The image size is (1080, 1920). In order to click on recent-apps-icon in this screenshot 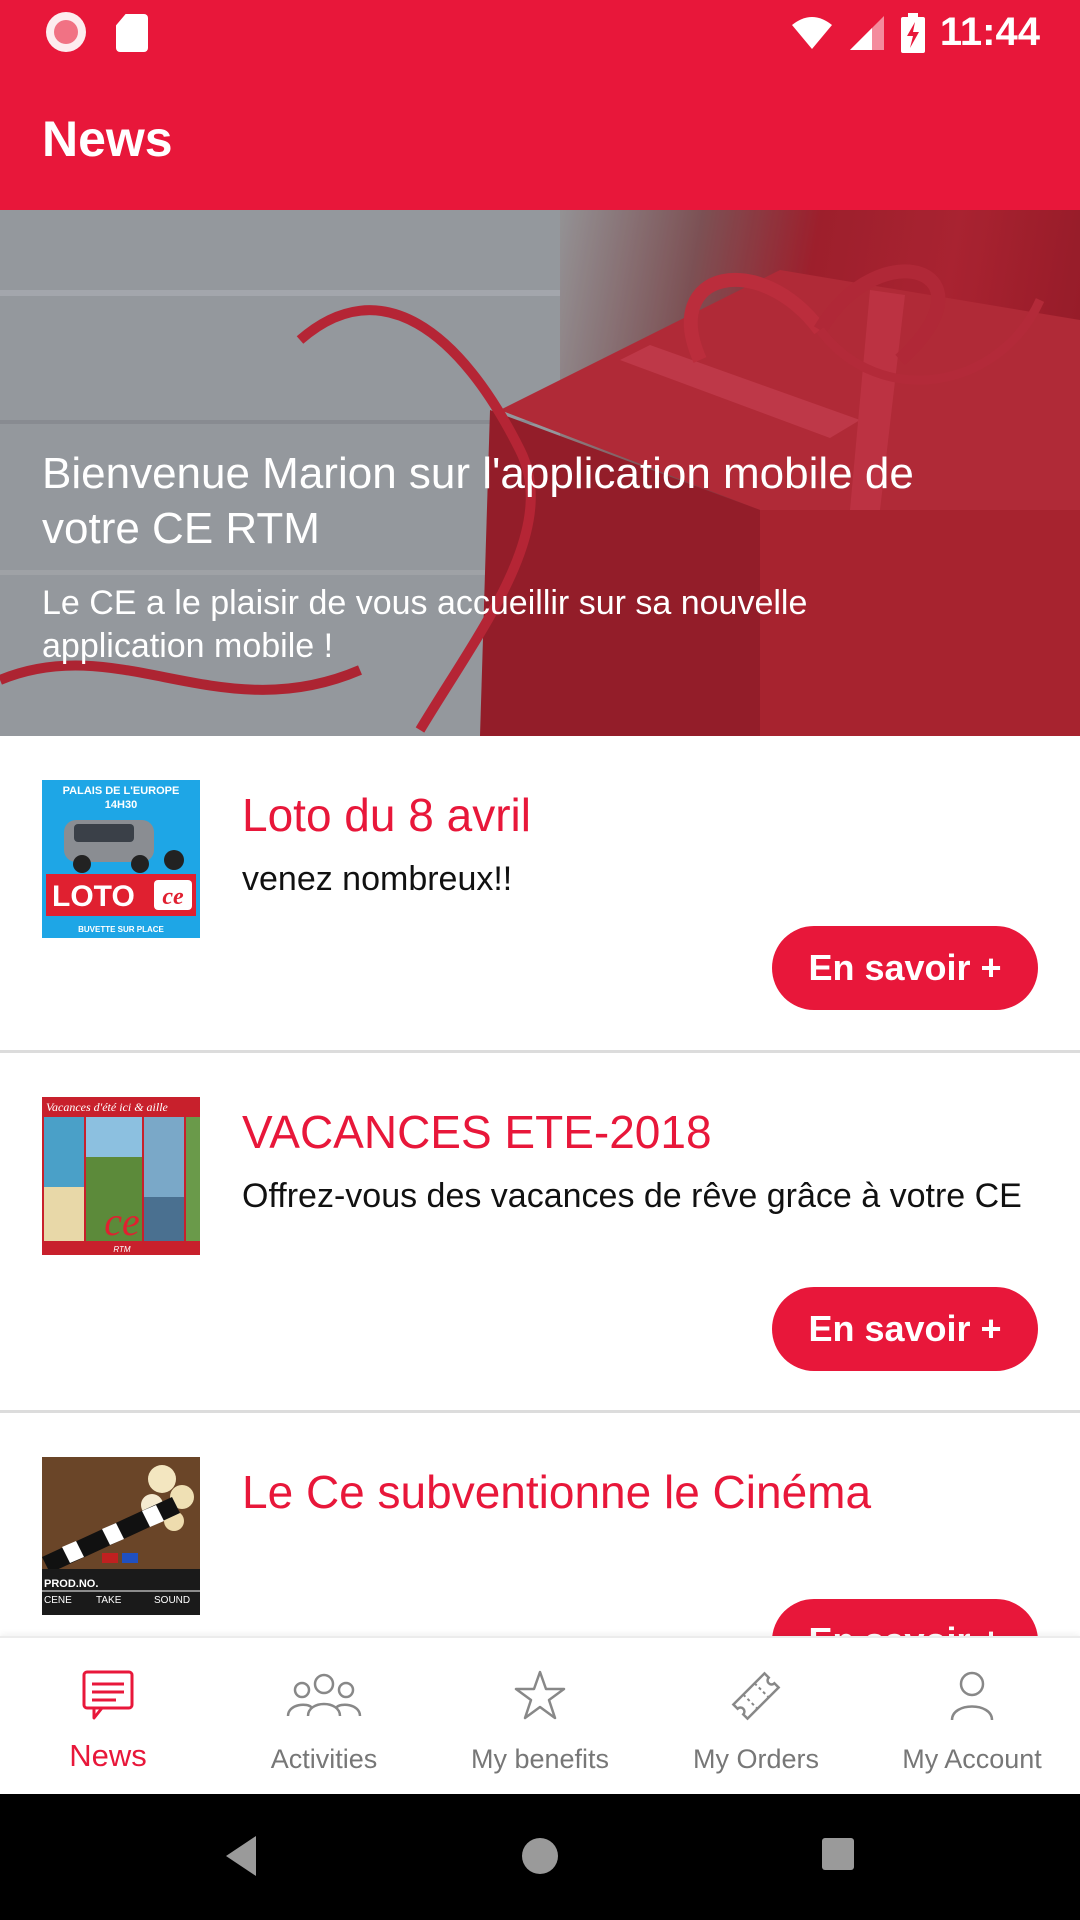, I will do `click(838, 1854)`.